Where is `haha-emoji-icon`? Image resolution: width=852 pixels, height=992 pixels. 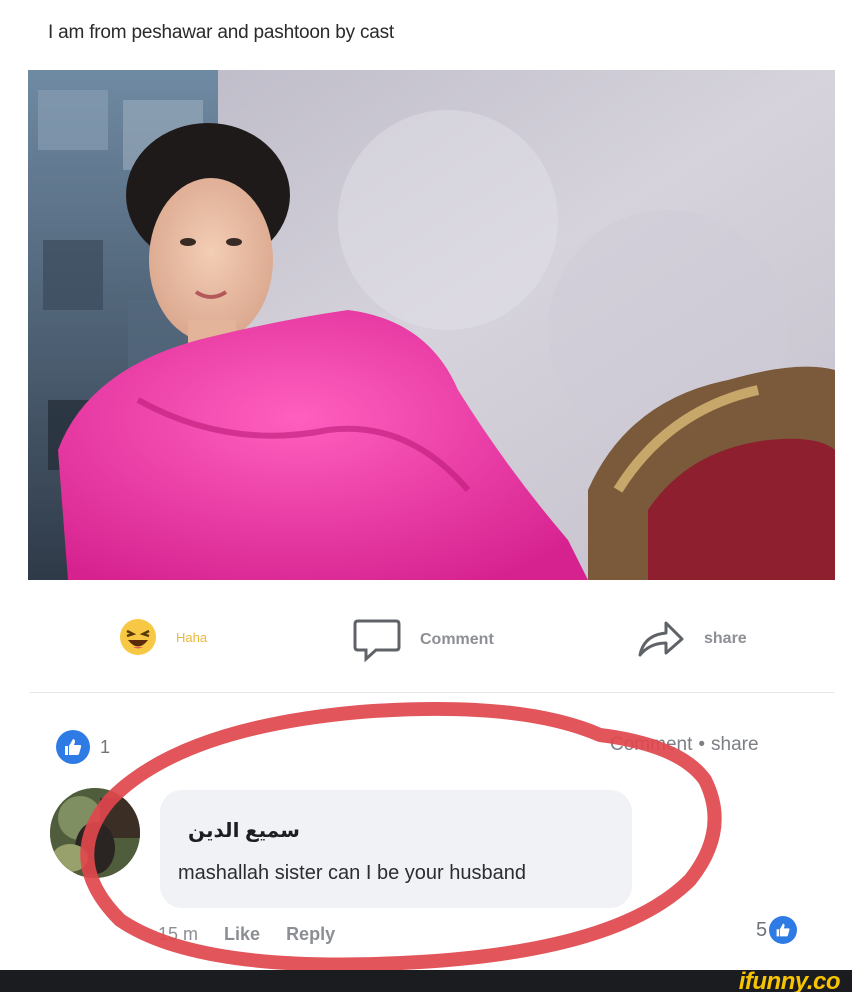 haha-emoji-icon is located at coordinates (138, 637).